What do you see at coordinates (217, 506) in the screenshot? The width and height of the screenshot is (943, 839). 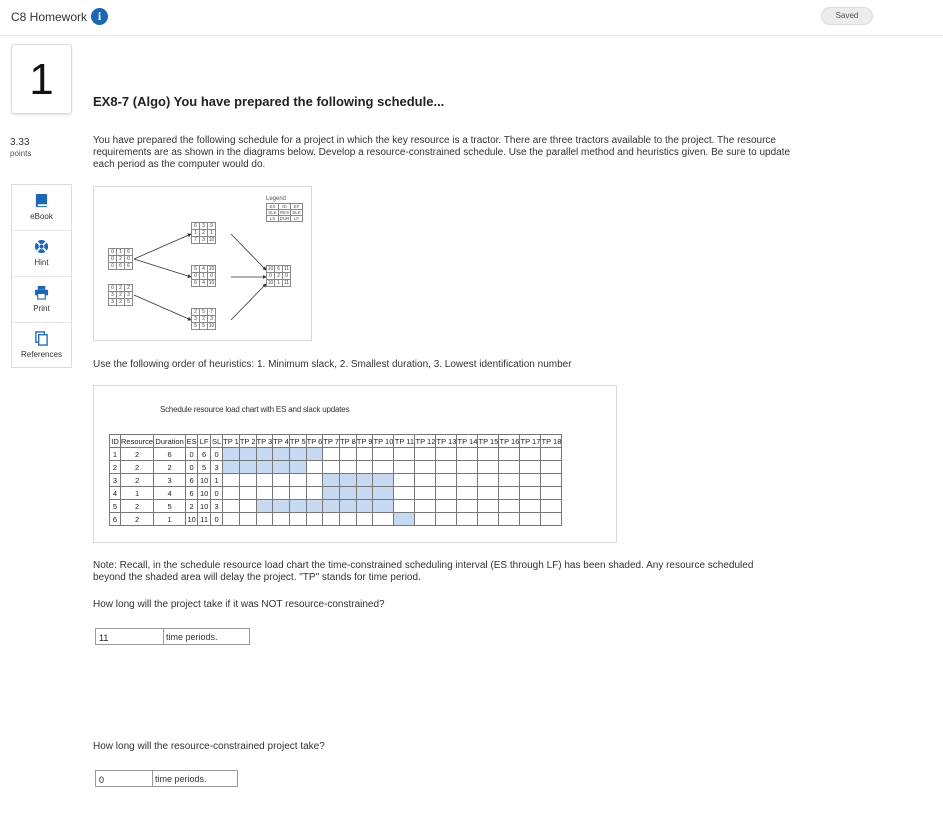 I see `table-cell-sl: 3` at bounding box center [217, 506].